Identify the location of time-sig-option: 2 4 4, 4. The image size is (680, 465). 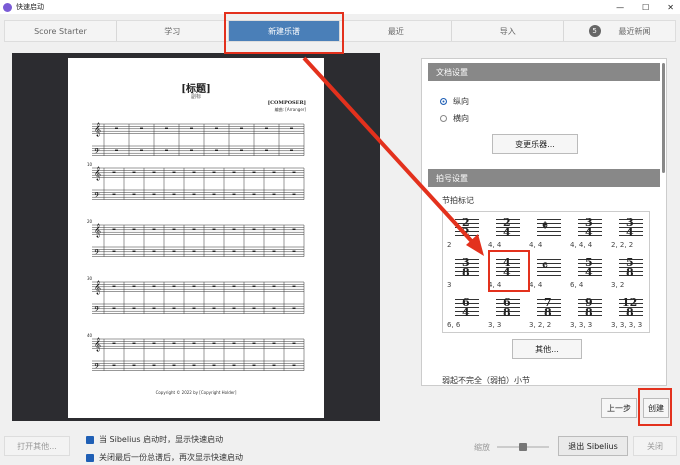
(508, 234).